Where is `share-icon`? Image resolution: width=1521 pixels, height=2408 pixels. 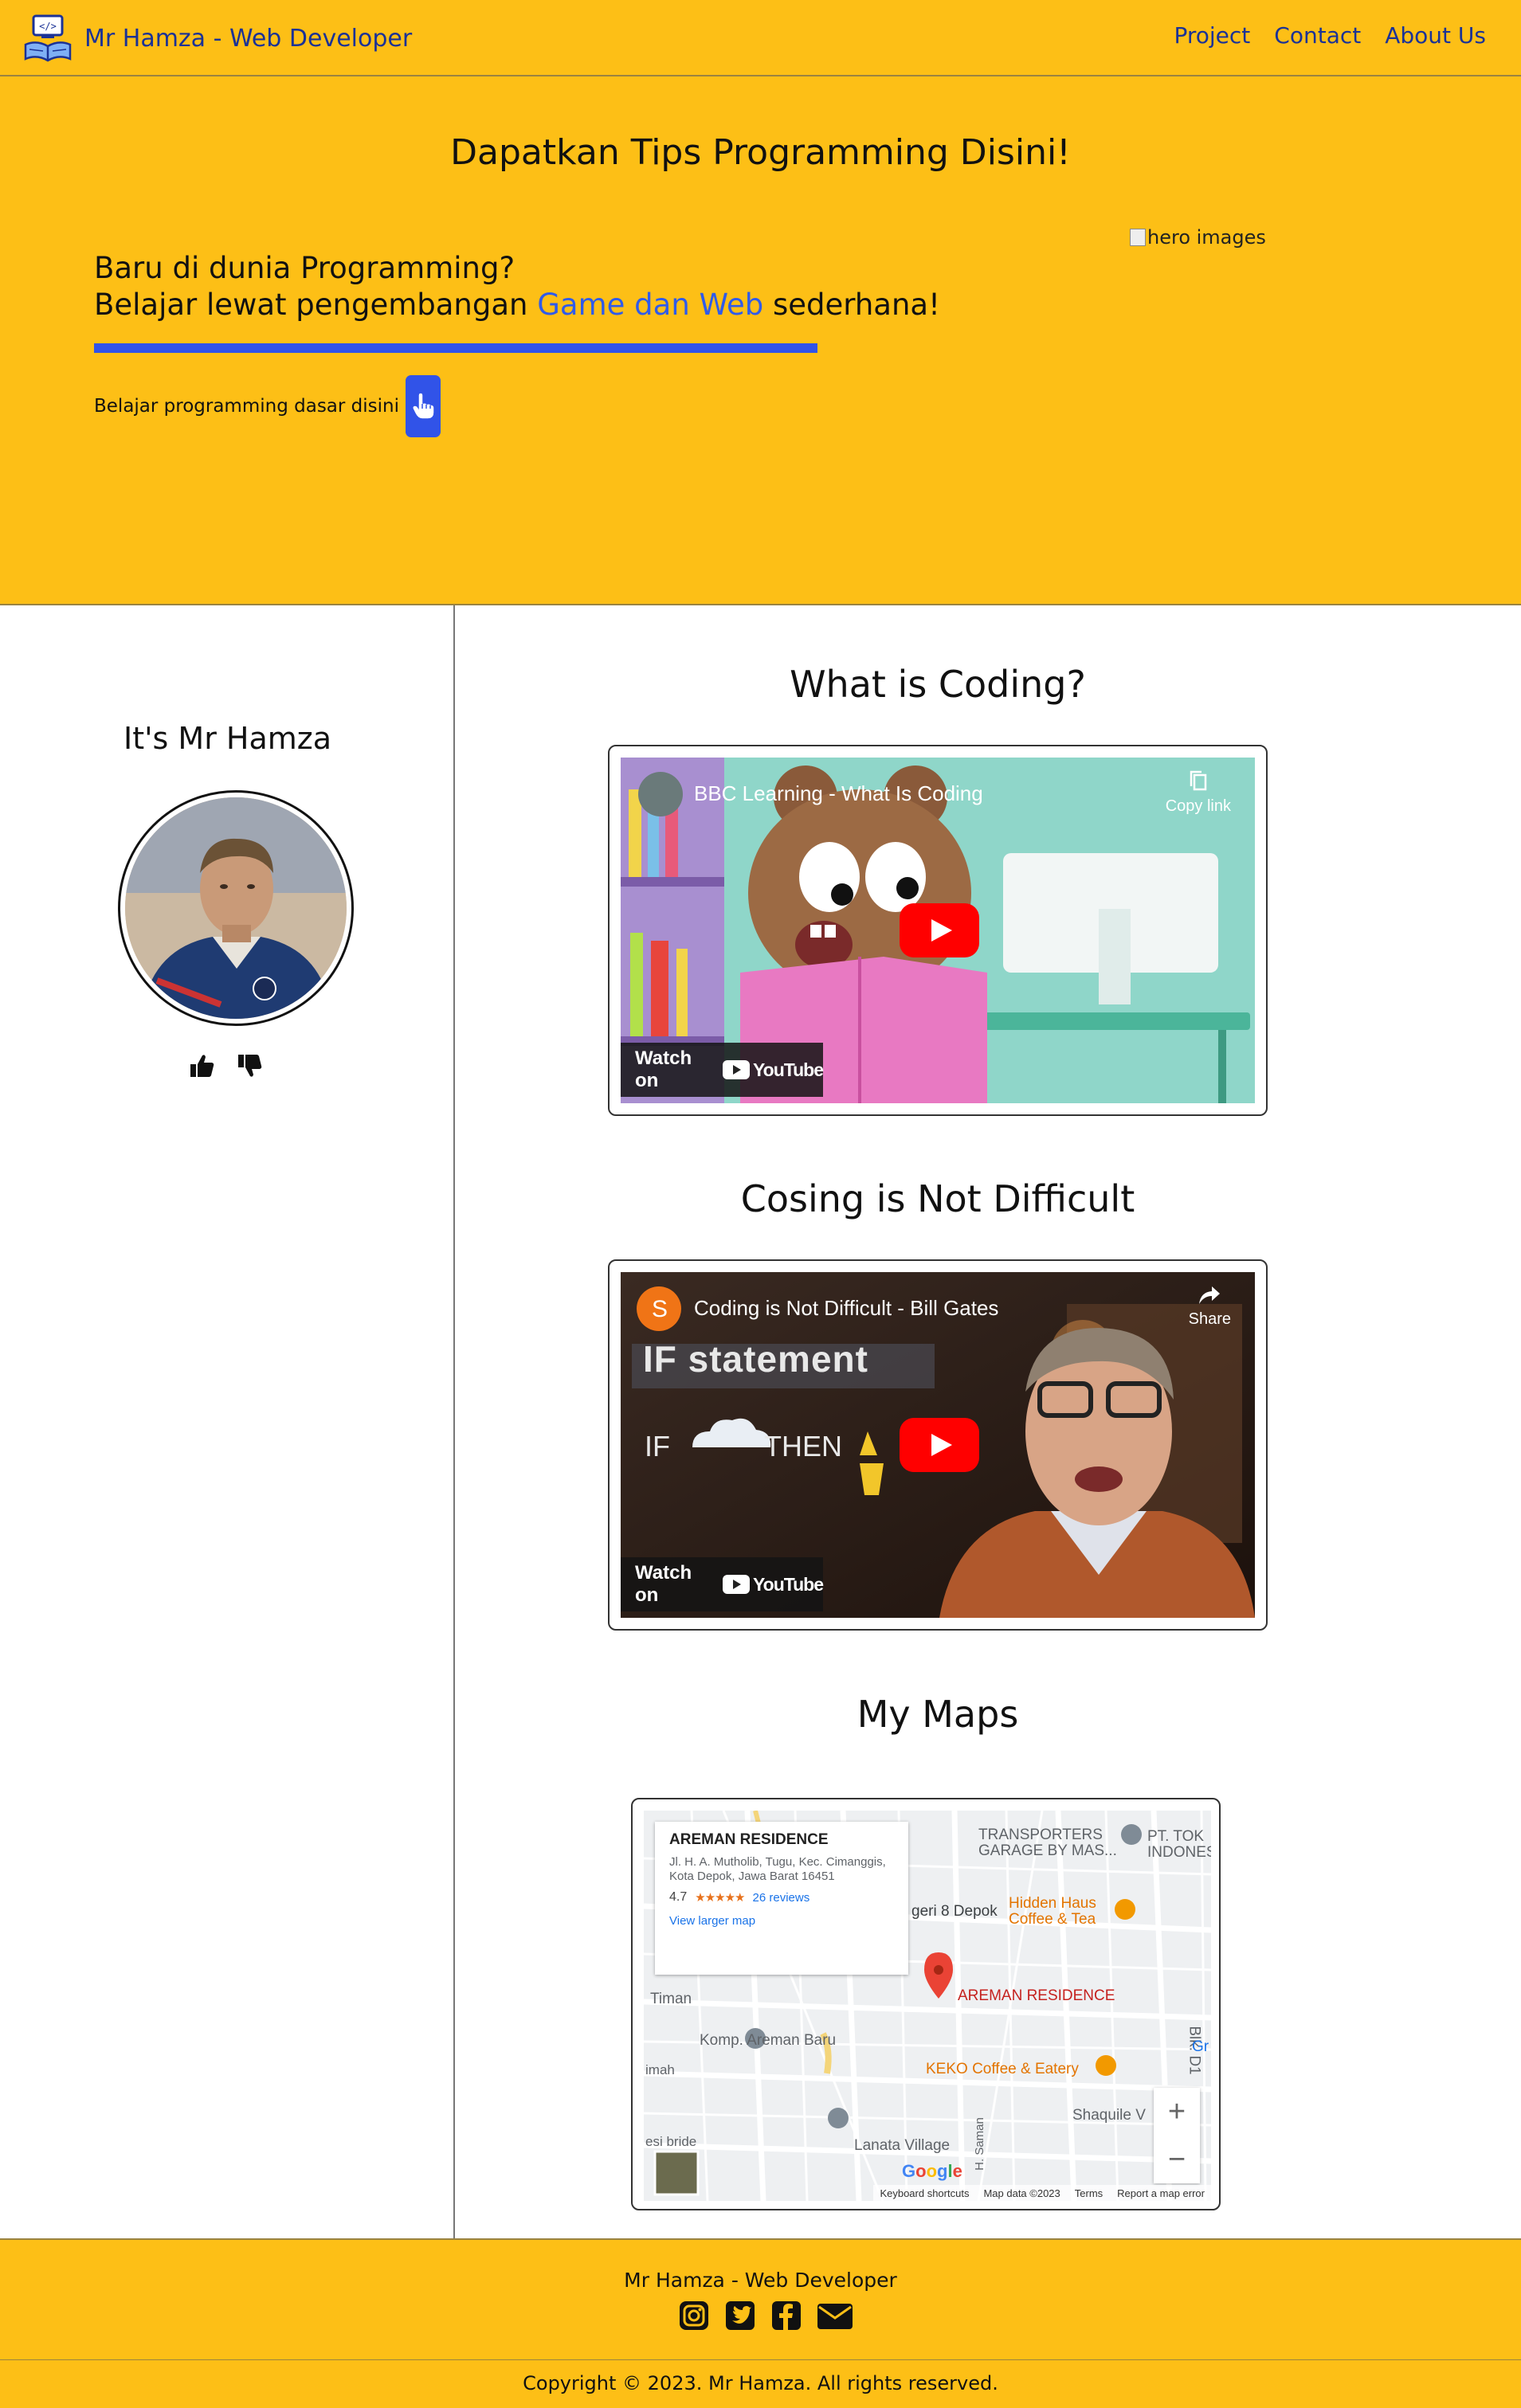
share-icon is located at coordinates (1210, 1295).